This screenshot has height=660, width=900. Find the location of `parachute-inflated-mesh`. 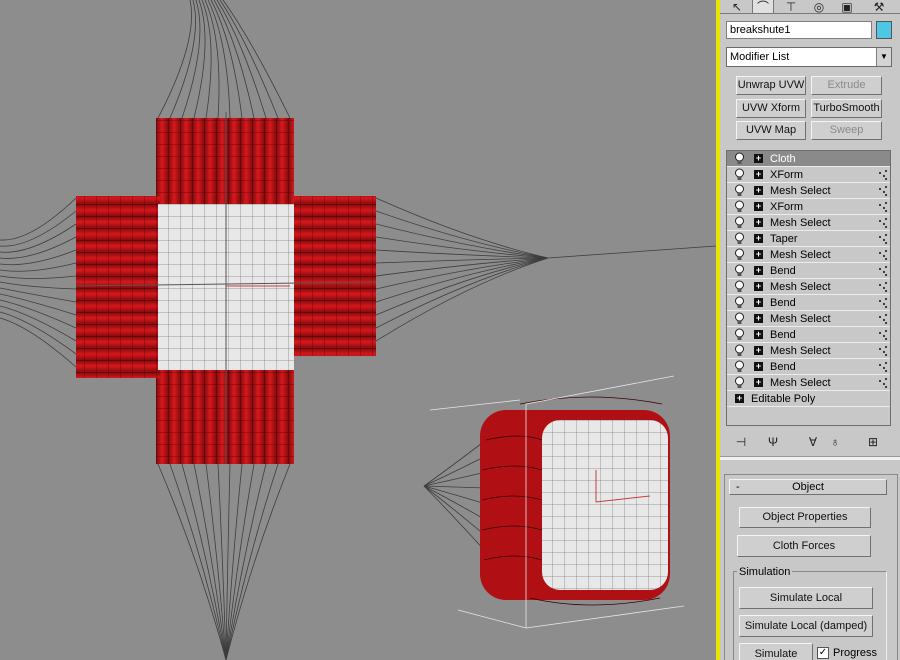

parachute-inflated-mesh is located at coordinates (557, 502).